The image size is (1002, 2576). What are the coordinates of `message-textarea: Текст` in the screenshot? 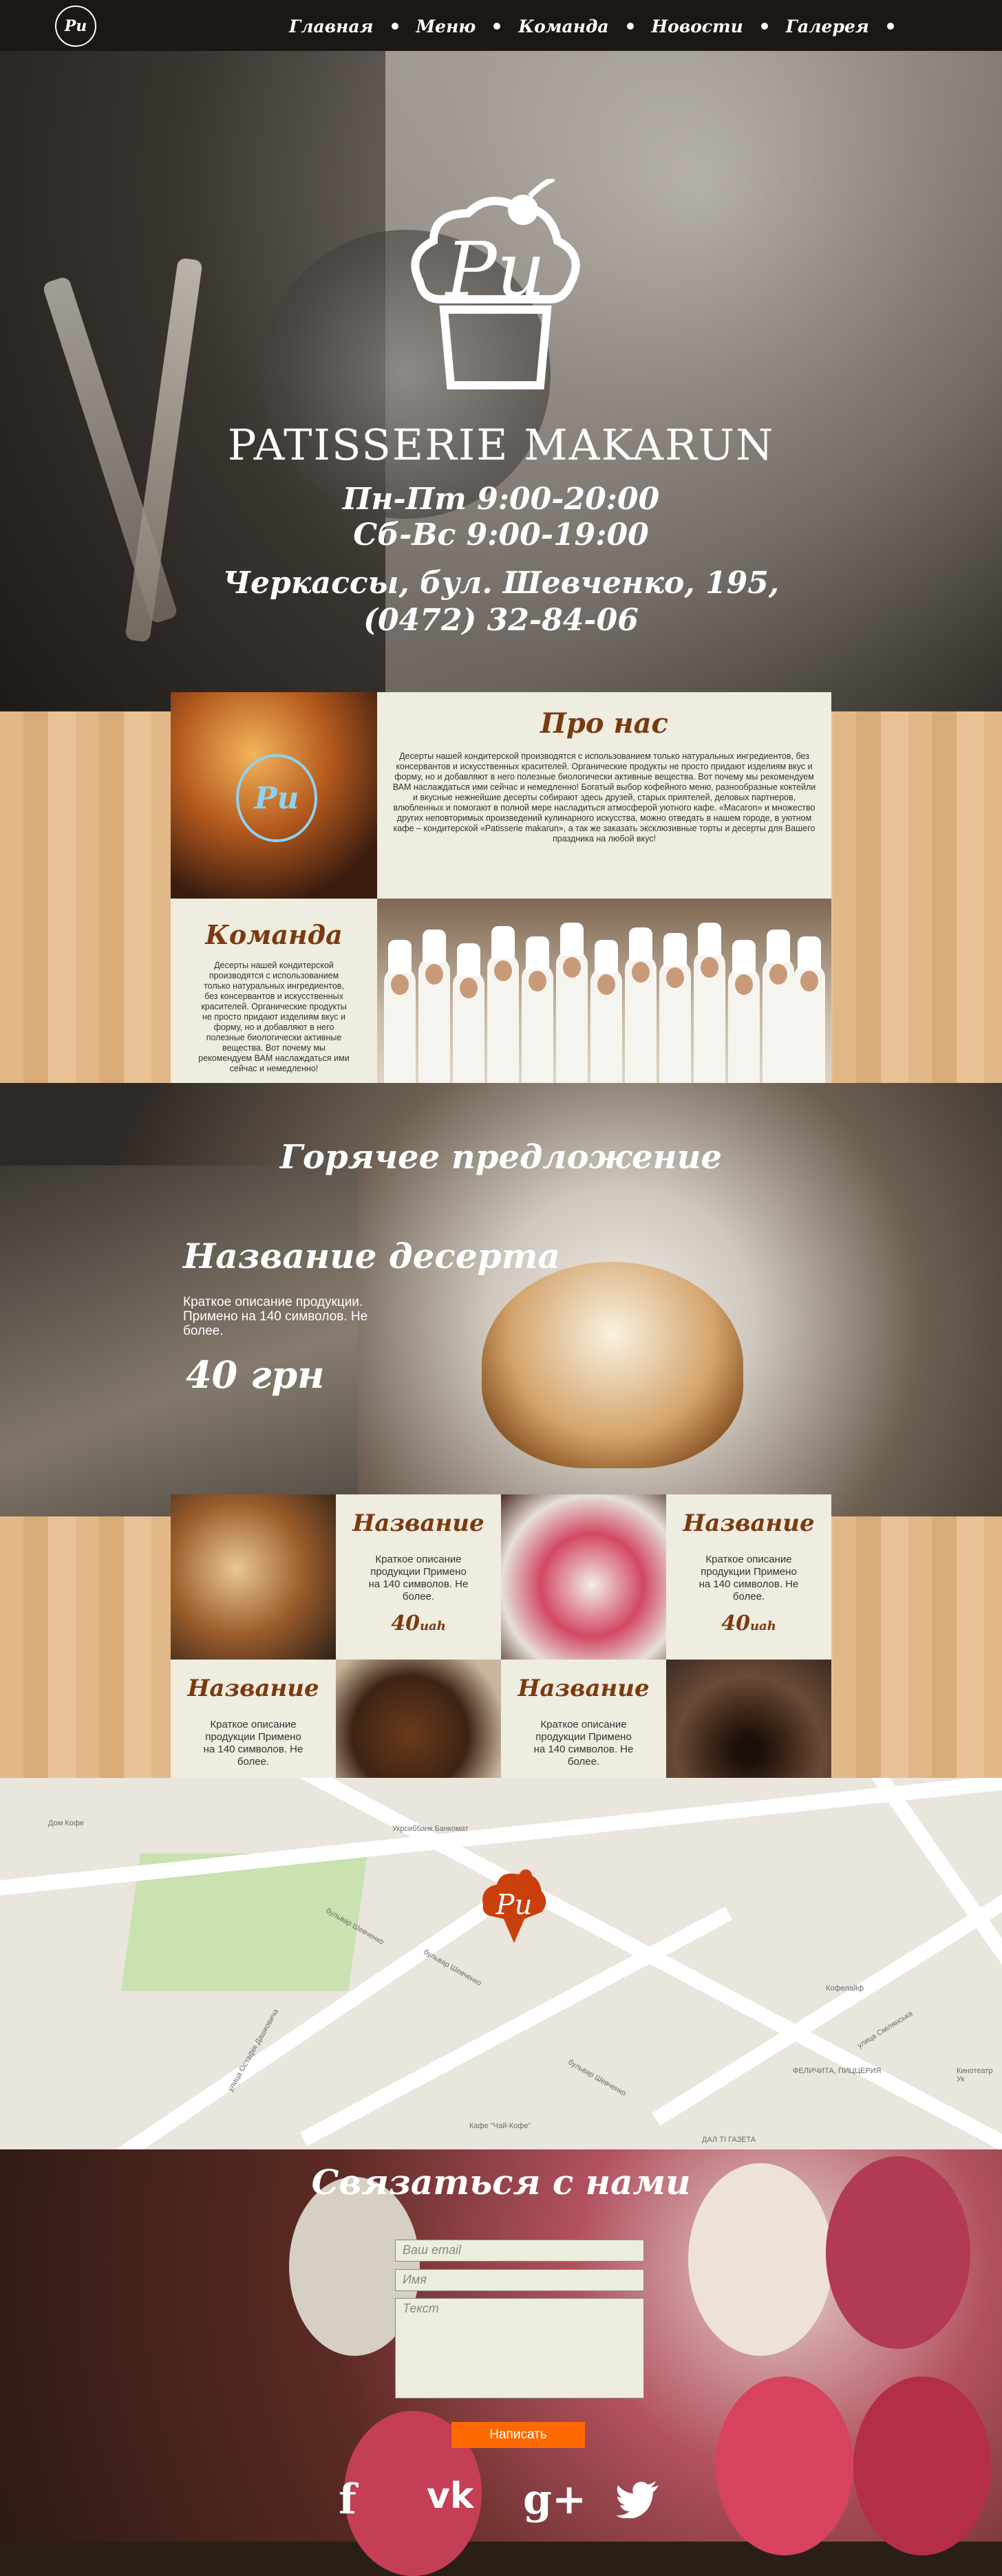 It's located at (519, 2348).